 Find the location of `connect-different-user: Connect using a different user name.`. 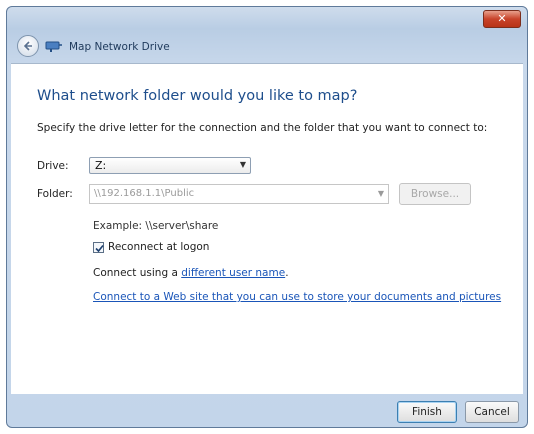

connect-different-user: Connect using a different user name. is located at coordinates (191, 273).